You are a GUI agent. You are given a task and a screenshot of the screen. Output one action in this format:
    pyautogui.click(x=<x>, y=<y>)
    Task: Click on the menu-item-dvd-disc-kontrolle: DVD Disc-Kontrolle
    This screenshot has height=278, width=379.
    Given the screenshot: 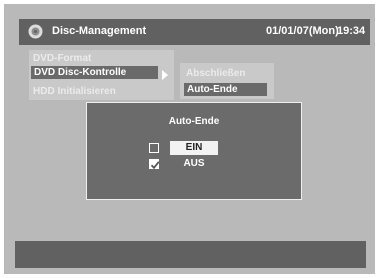 What is the action you would take?
    pyautogui.click(x=94, y=72)
    